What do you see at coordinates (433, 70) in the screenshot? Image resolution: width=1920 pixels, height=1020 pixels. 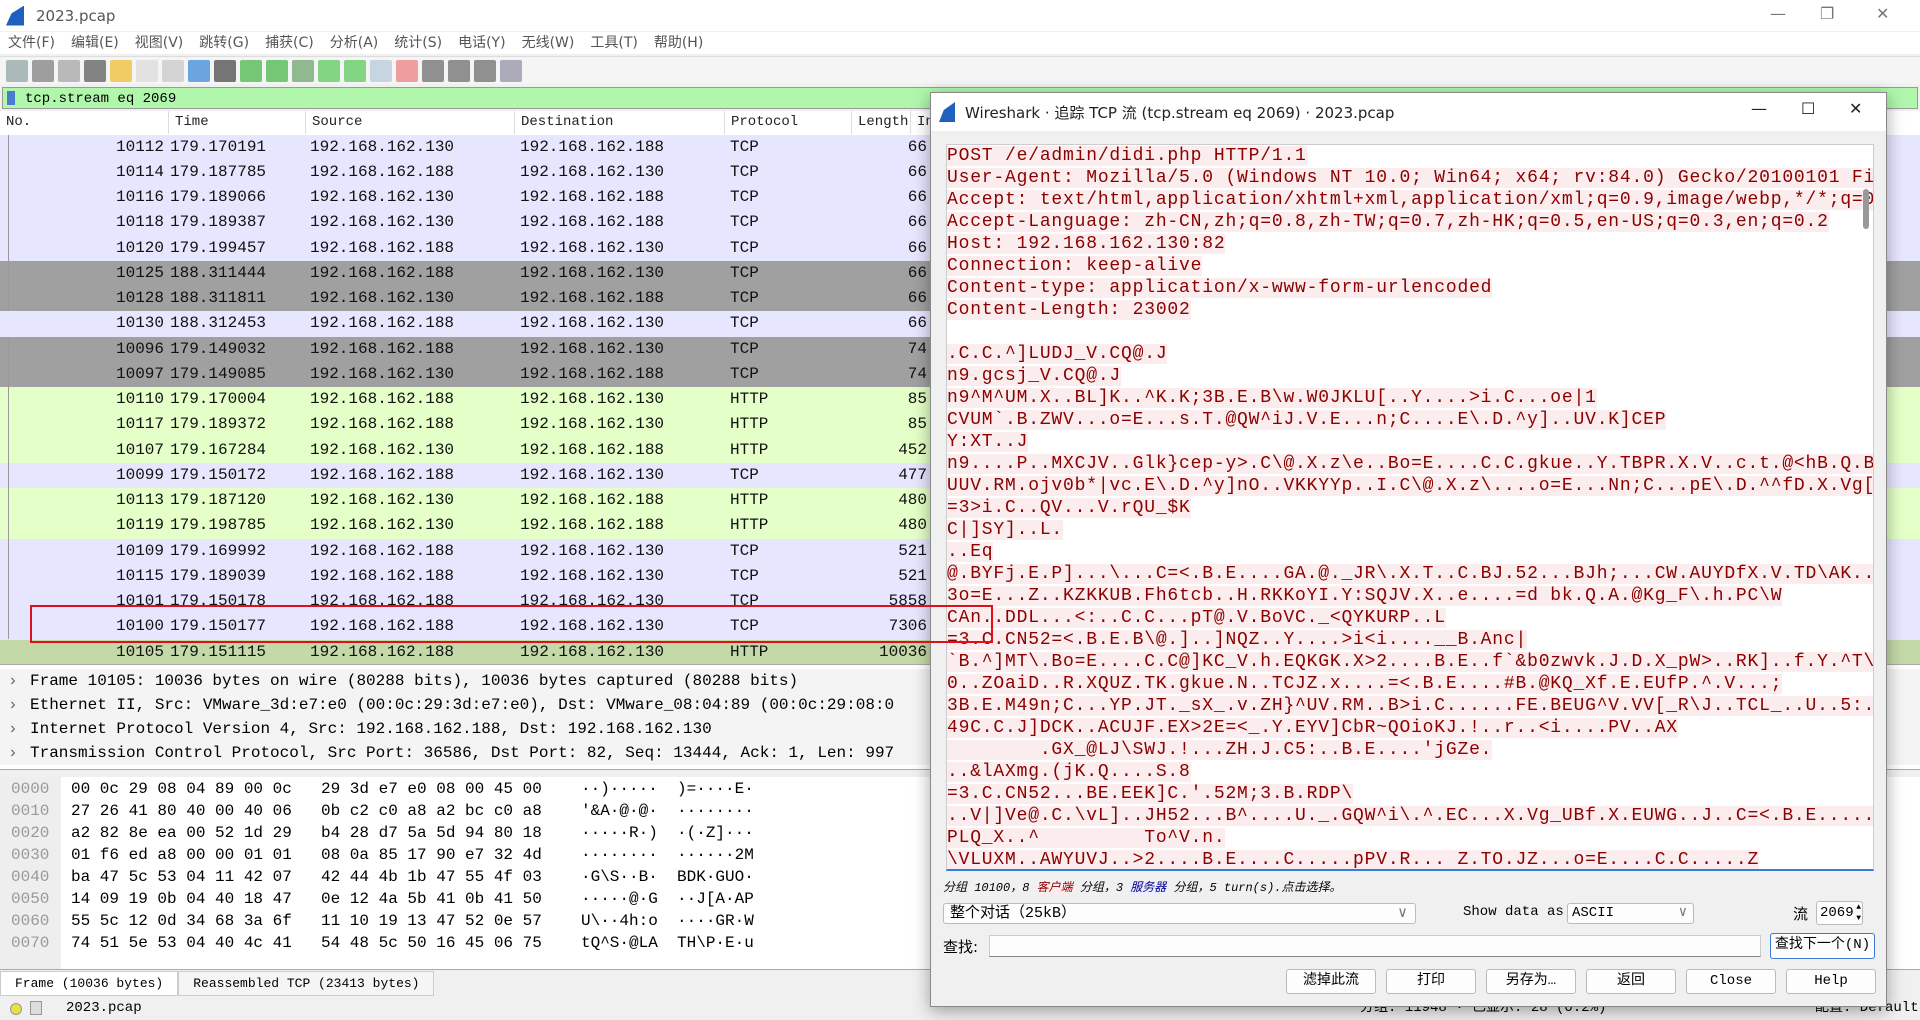 I see `zoom-in-icon` at bounding box center [433, 70].